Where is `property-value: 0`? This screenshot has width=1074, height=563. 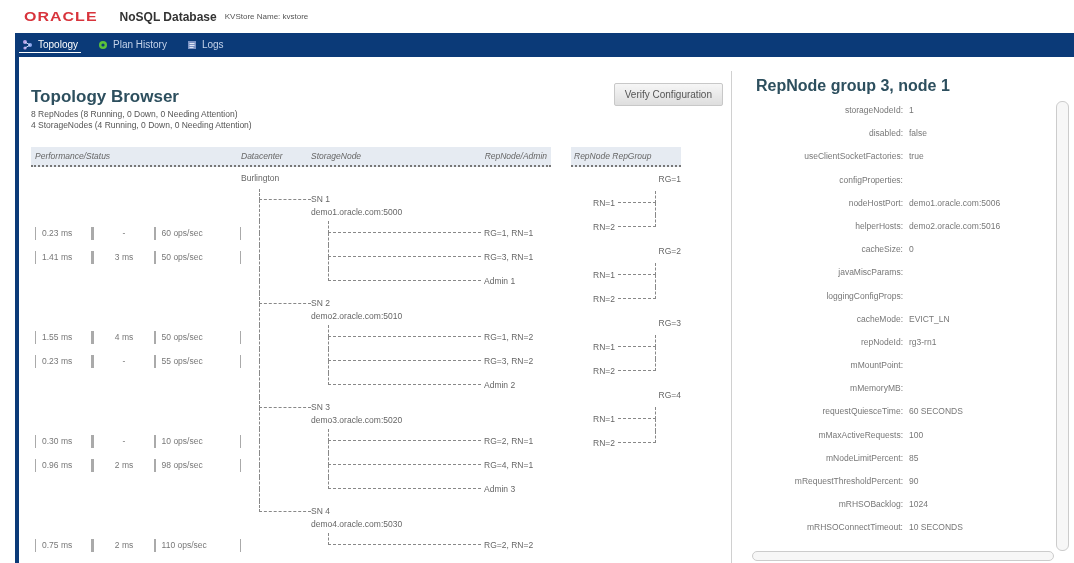 property-value: 0 is located at coordinates (911, 250).